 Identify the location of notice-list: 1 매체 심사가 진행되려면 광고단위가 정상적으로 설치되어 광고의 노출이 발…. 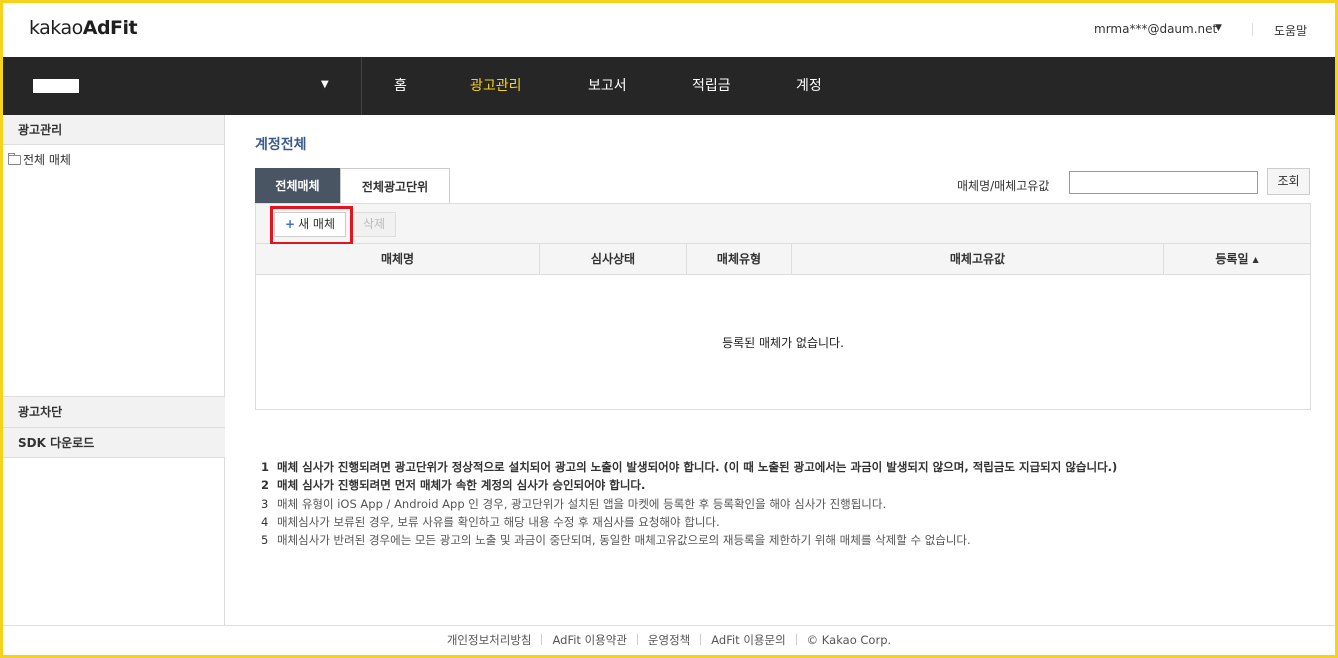
(689, 503).